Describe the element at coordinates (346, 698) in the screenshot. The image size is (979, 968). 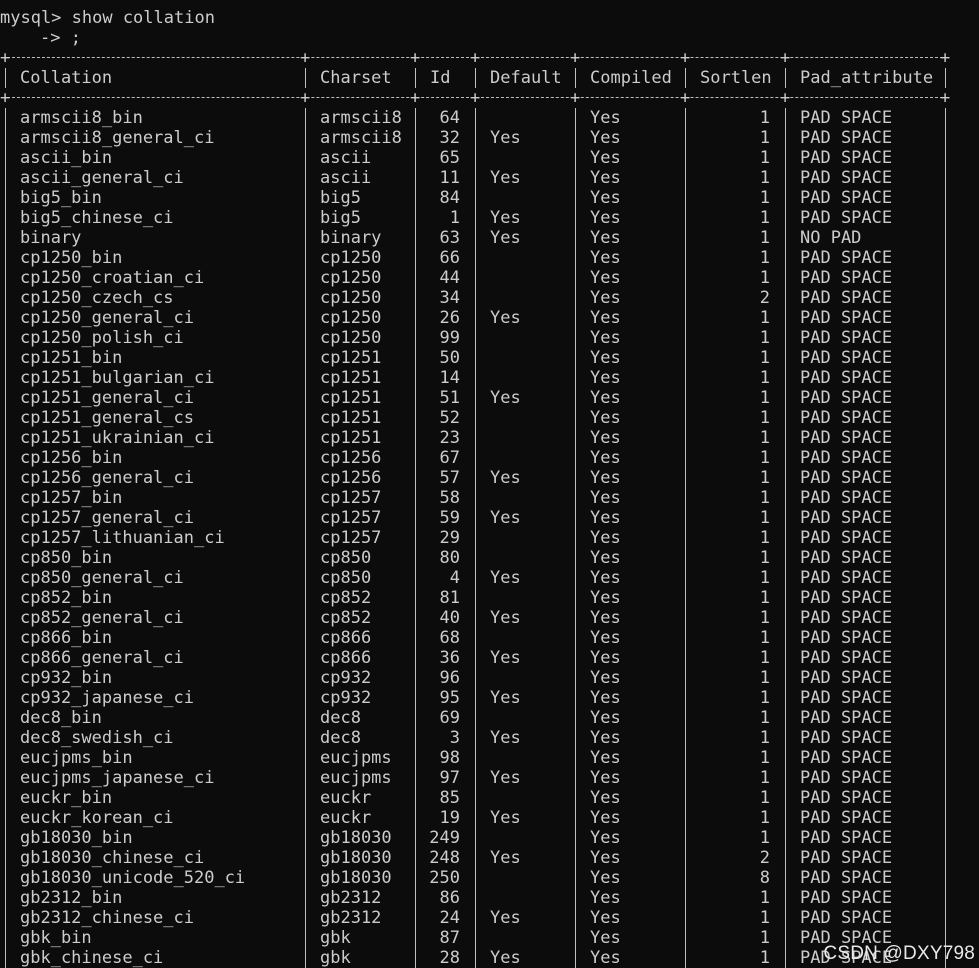
I see `cell-charset: cp932` at that location.